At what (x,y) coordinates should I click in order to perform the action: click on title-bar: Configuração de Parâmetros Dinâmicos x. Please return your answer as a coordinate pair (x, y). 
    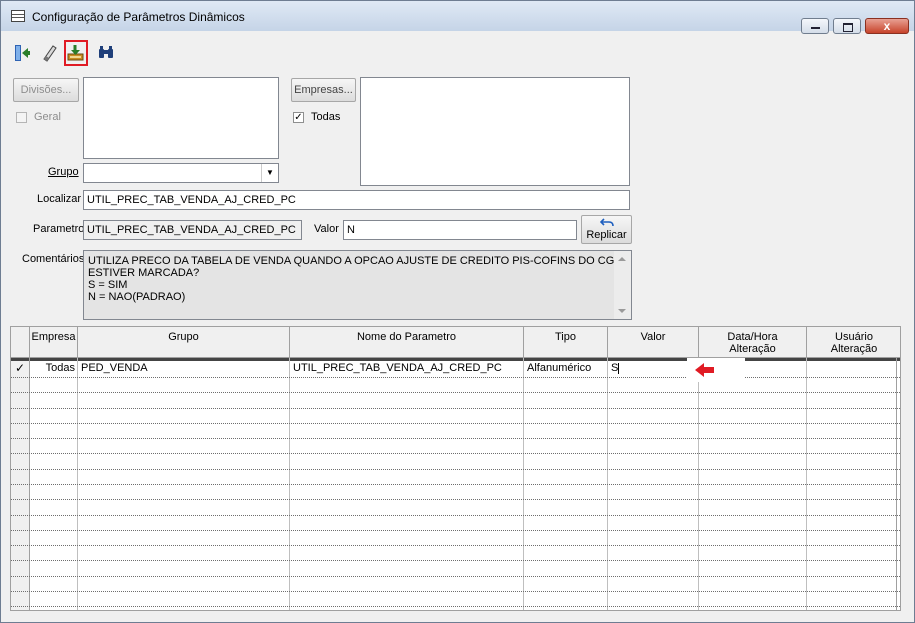
    Looking at the image, I should click on (457, 17).